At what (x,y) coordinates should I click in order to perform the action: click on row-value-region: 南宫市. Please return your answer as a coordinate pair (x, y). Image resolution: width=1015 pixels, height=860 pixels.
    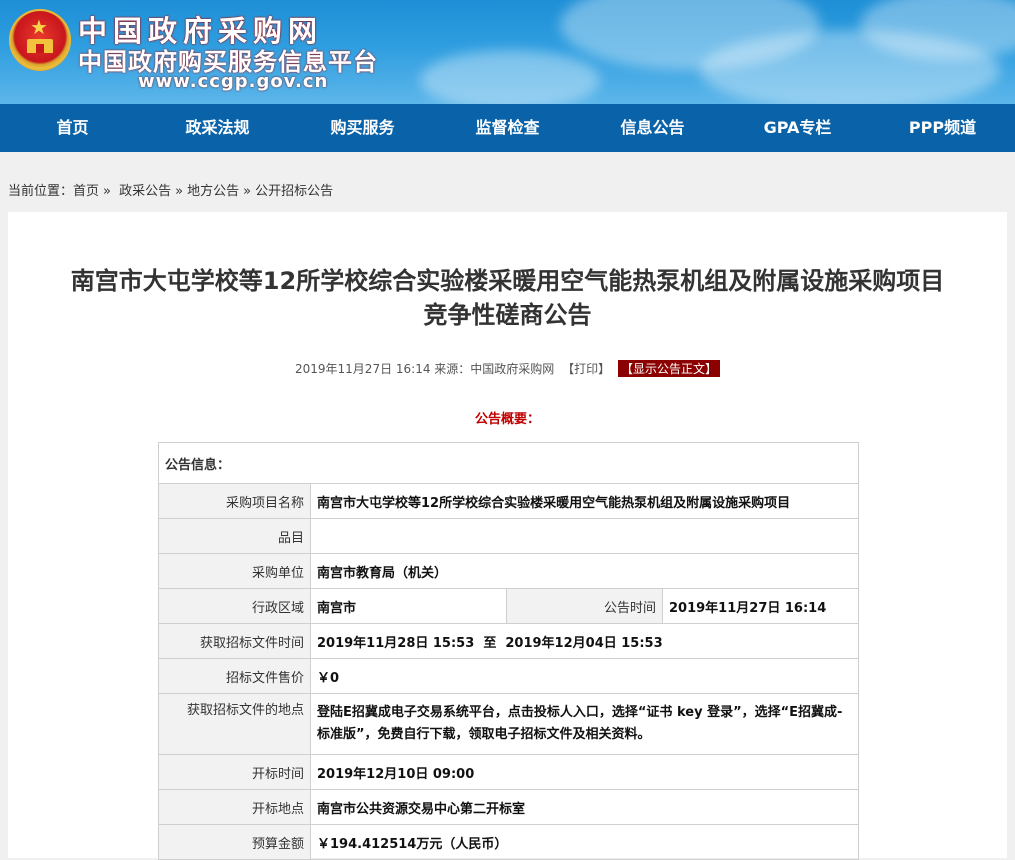
    Looking at the image, I should click on (408, 606).